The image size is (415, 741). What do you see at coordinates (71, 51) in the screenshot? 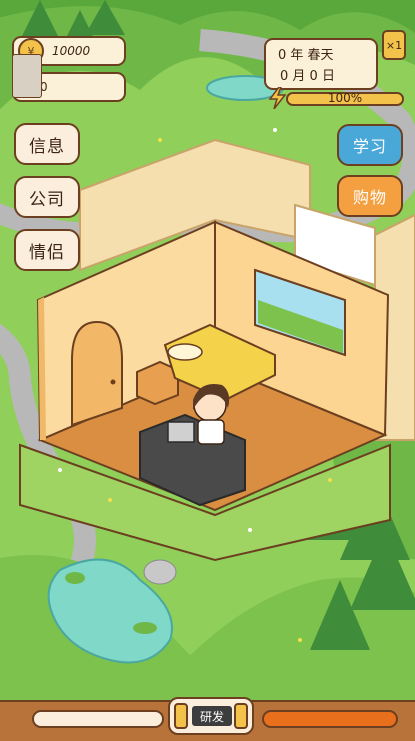
I see `money-value: 10000` at bounding box center [71, 51].